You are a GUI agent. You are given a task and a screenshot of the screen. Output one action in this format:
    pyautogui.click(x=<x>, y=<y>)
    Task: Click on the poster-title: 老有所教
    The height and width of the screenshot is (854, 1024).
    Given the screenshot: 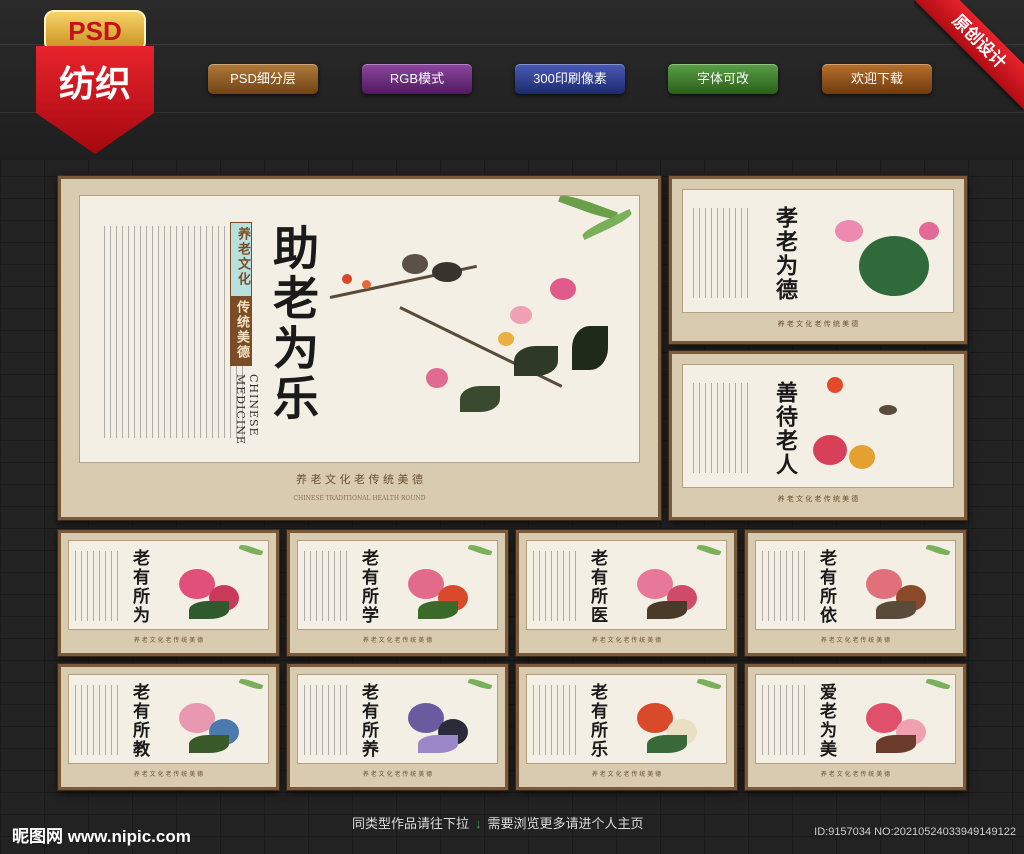 What is the action you would take?
    pyautogui.click(x=139, y=721)
    